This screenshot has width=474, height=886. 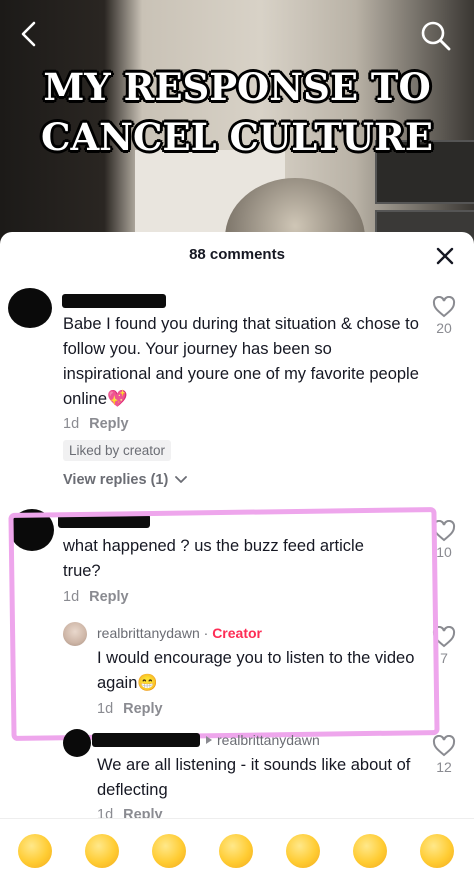 What do you see at coordinates (75, 634) in the screenshot?
I see `creator-avatar` at bounding box center [75, 634].